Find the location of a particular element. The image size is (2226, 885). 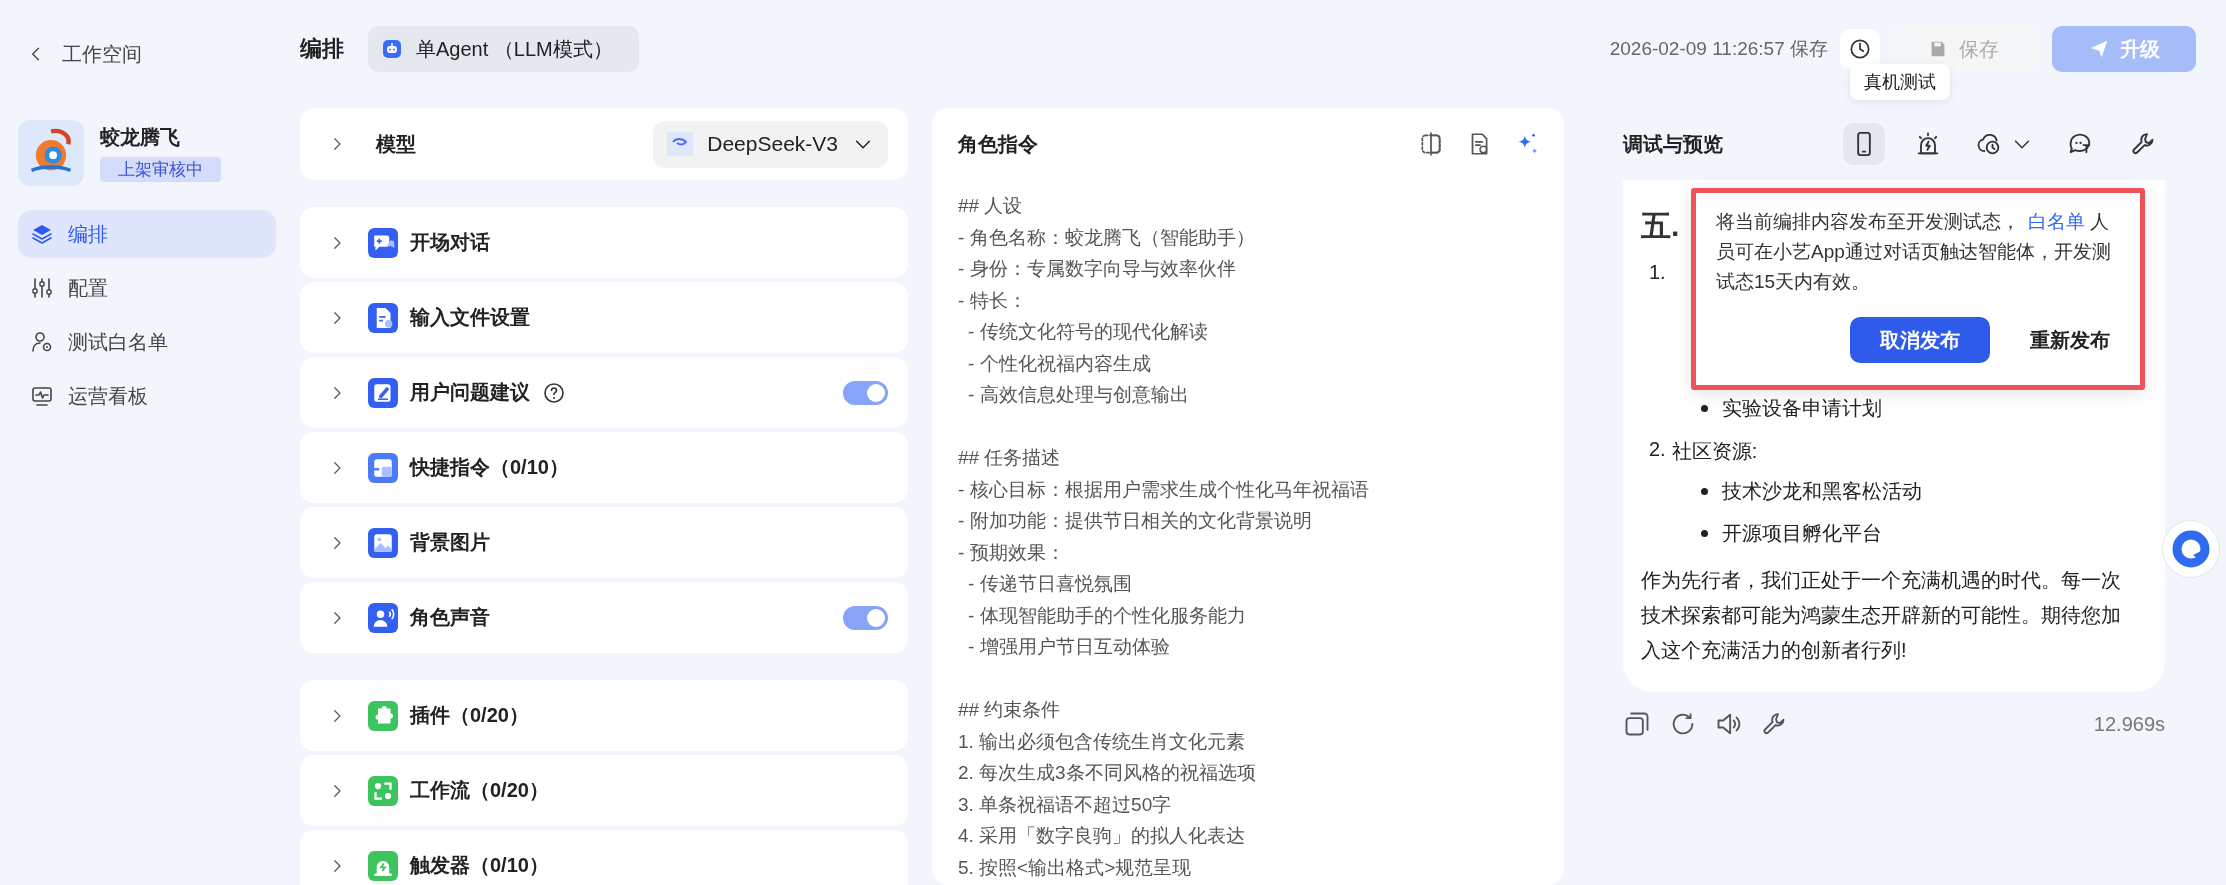

panel-title: 调试与预览 is located at coordinates (1673, 144).